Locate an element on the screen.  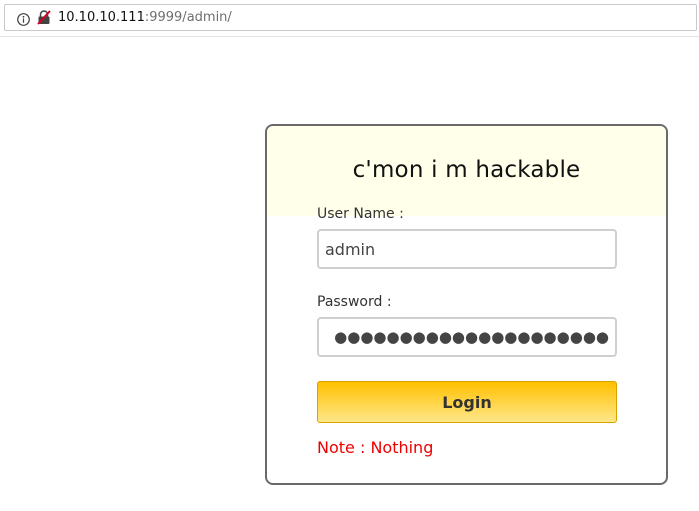
username-label: User Name : is located at coordinates (360, 214).